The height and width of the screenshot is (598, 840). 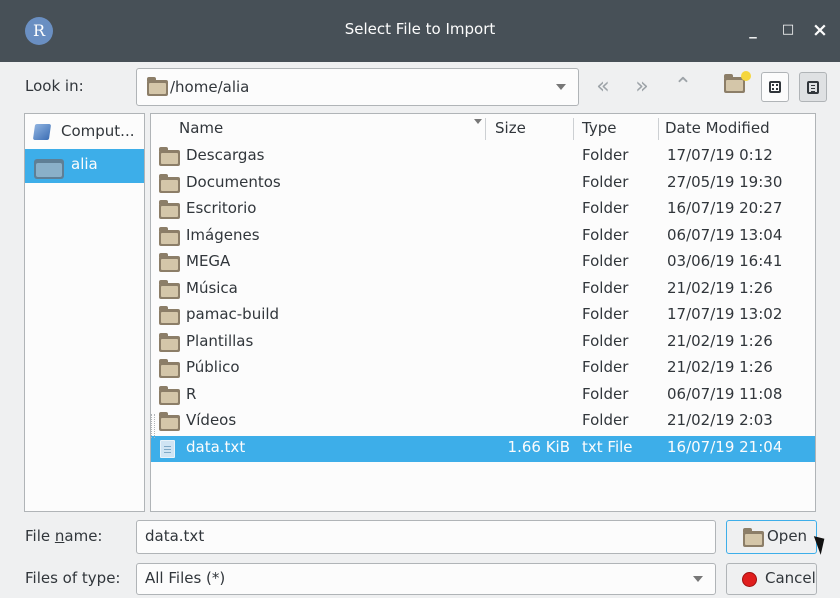 What do you see at coordinates (725, 261) in the screenshot?
I see `file-date: 03/06/19 16:41` at bounding box center [725, 261].